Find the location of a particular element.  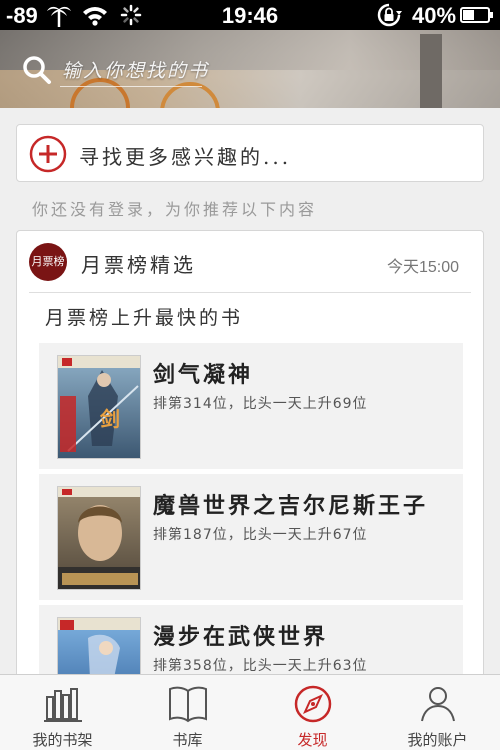

tab-bookshelf: 我的书架 is located at coordinates (62, 712).